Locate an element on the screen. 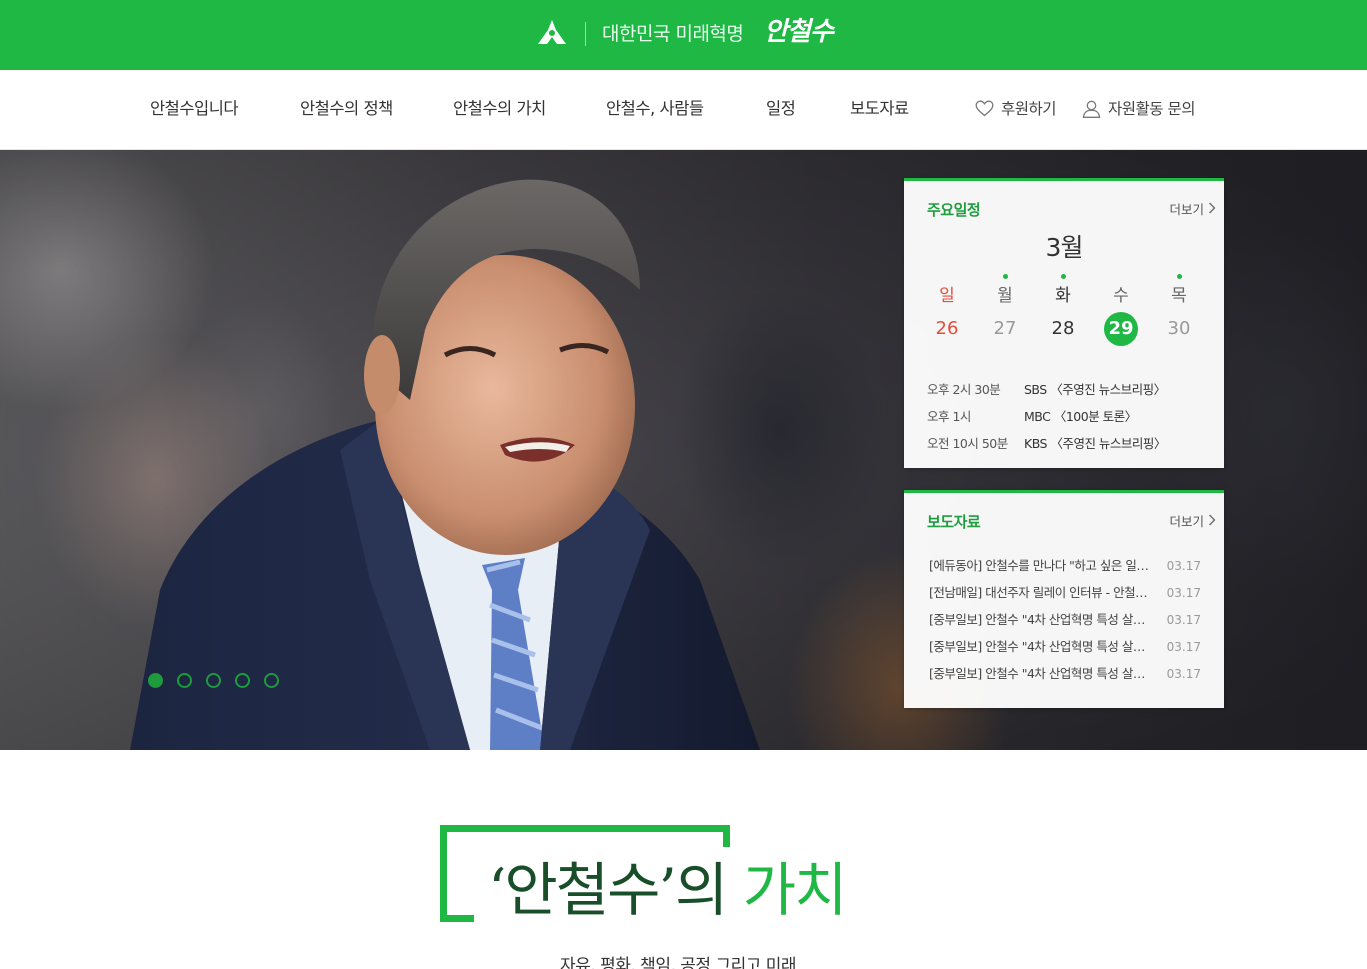 The height and width of the screenshot is (969, 1367). calendar-day-26: 26 is located at coordinates (947, 329).